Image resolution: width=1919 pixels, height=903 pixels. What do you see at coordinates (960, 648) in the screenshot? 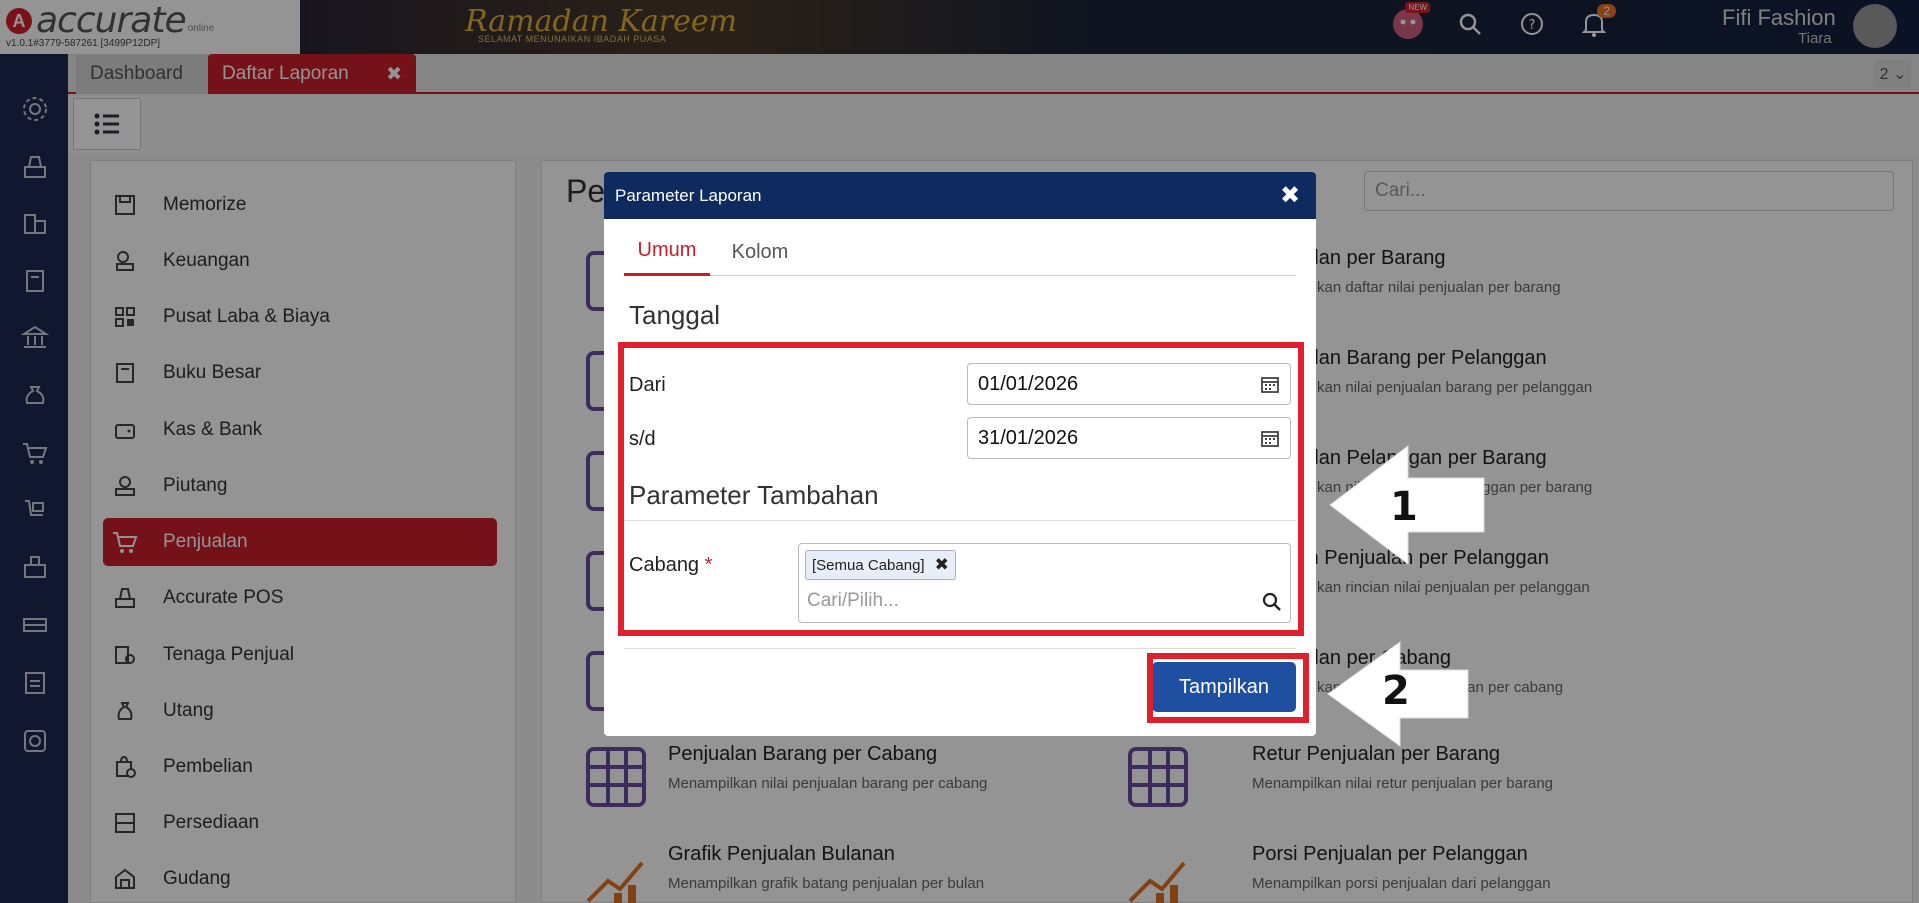
I see `divider` at bounding box center [960, 648].